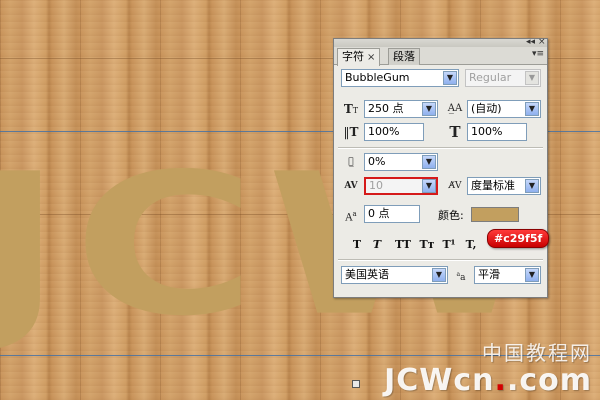 The height and width of the screenshot is (400, 600). What do you see at coordinates (538, 54) in the screenshot?
I see `panel-menu-icon: ▾≡` at bounding box center [538, 54].